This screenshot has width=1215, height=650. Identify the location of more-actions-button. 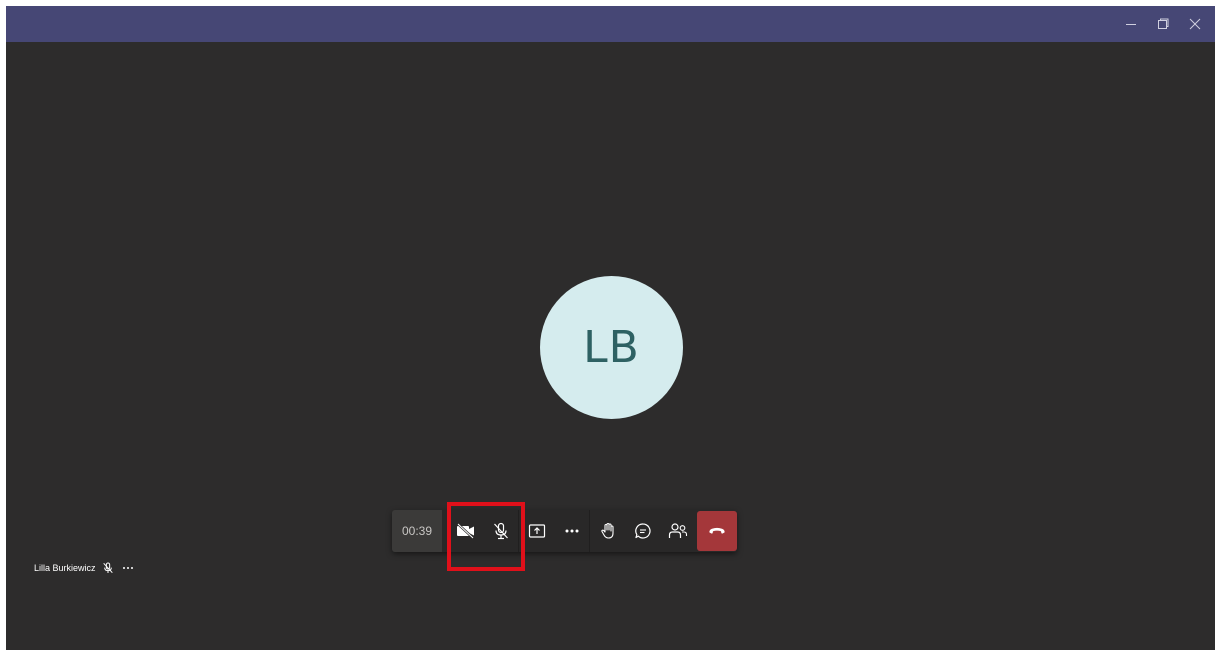
(571, 531).